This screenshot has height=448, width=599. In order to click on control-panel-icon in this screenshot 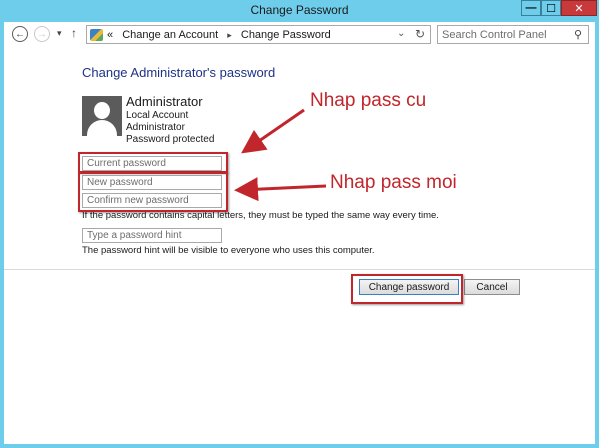, I will do `click(96, 35)`.